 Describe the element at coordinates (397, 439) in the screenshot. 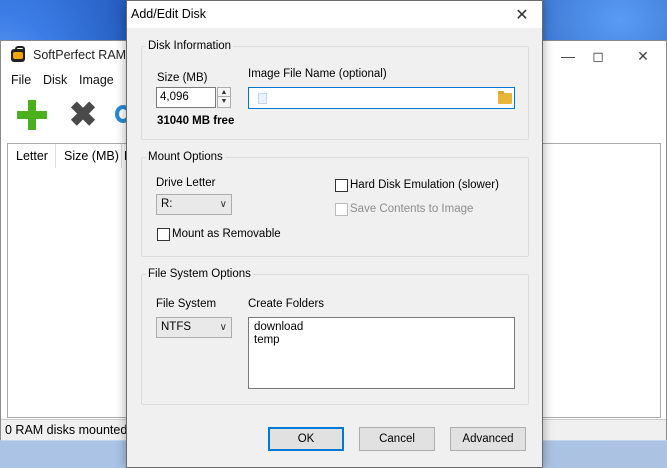

I see `cancel-button: Cancel` at that location.